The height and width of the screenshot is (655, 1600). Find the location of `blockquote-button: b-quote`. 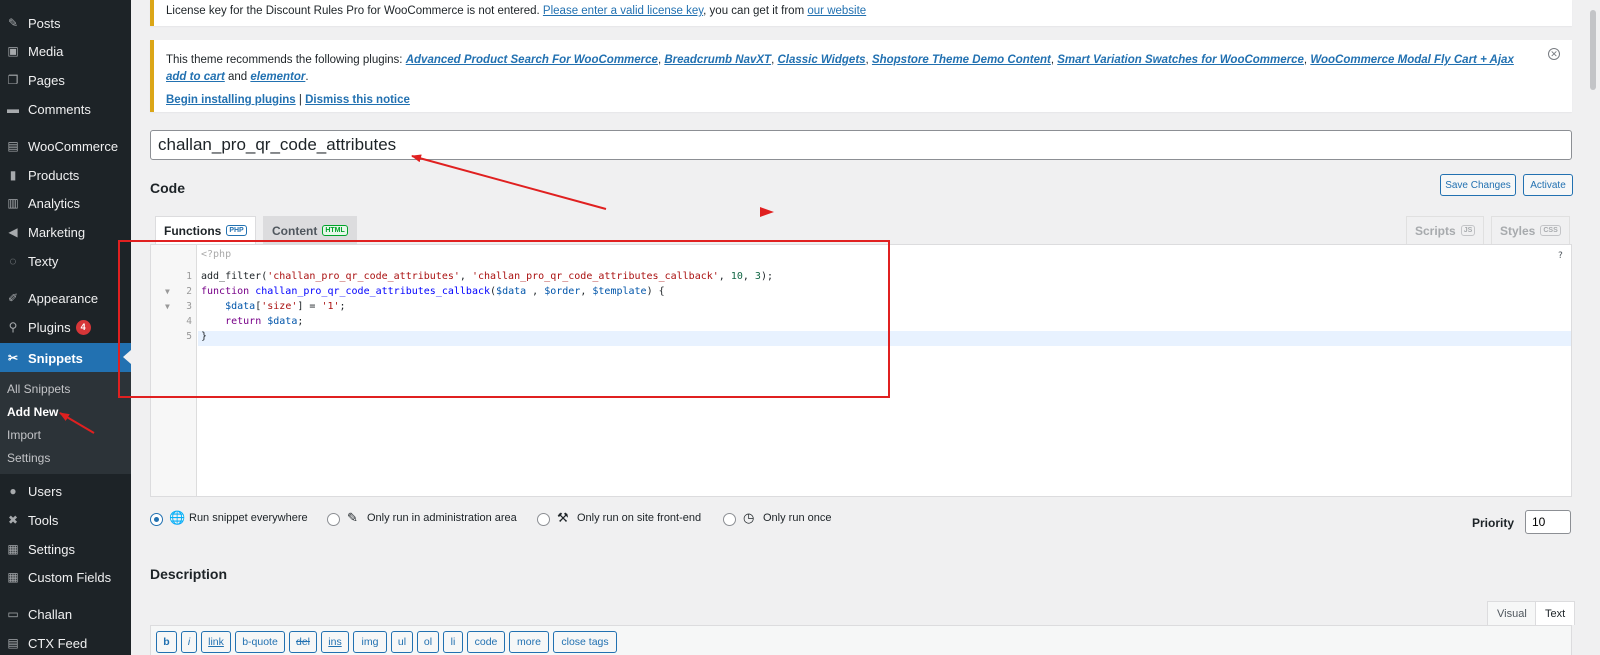

blockquote-button: b-quote is located at coordinates (260, 642).